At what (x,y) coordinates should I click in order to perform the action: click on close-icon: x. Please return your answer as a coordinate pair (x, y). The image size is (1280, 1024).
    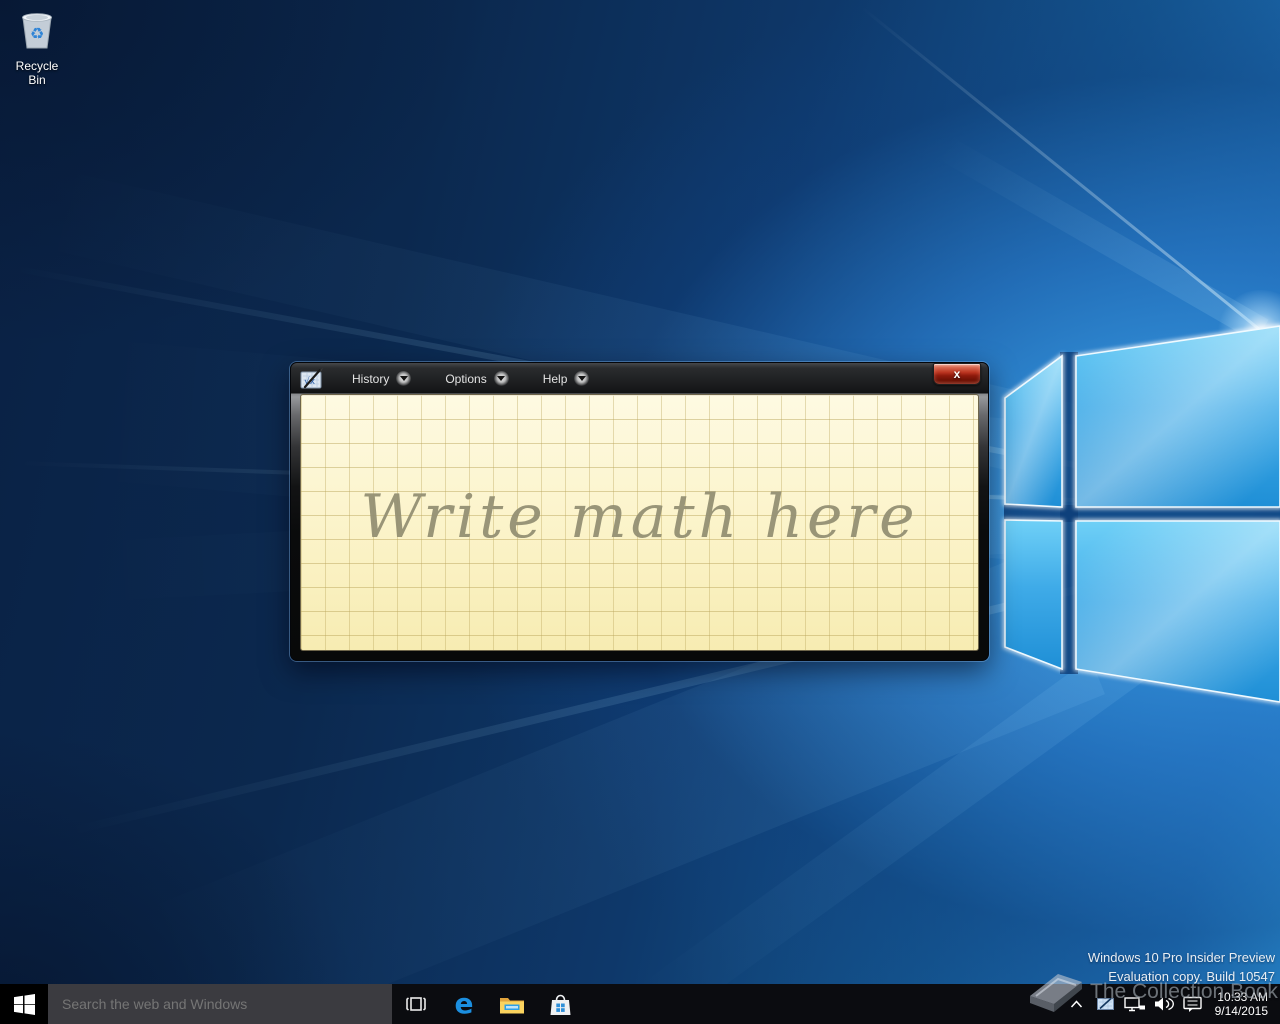
    Looking at the image, I should click on (957, 374).